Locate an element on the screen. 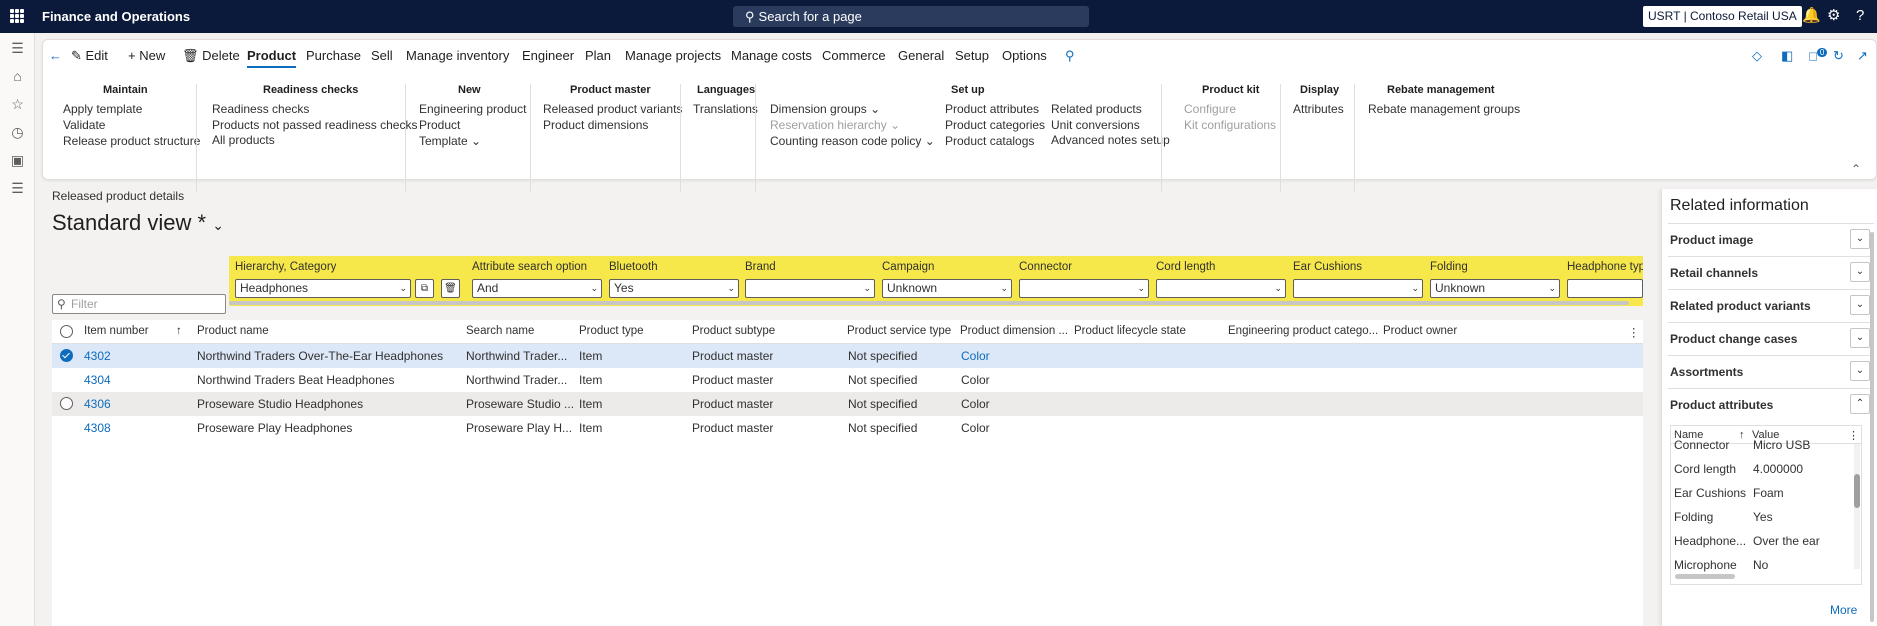  ear-cushions-select: ⌄ is located at coordinates (1358, 288).